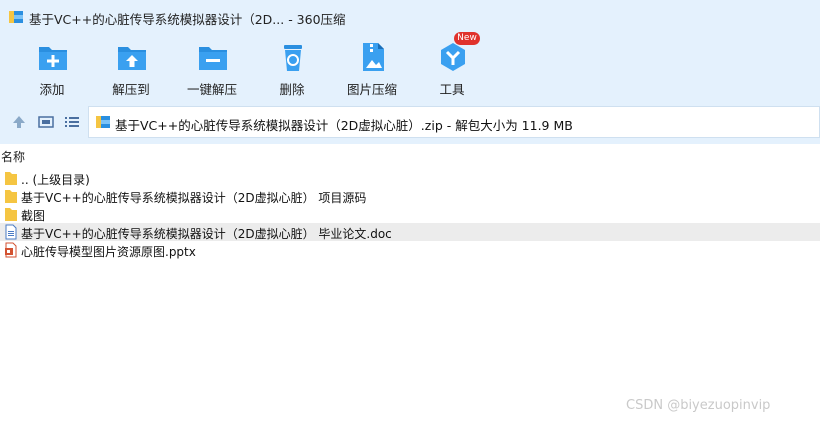  What do you see at coordinates (371, 89) in the screenshot?
I see `image-compress-label: 图片压缩` at bounding box center [371, 89].